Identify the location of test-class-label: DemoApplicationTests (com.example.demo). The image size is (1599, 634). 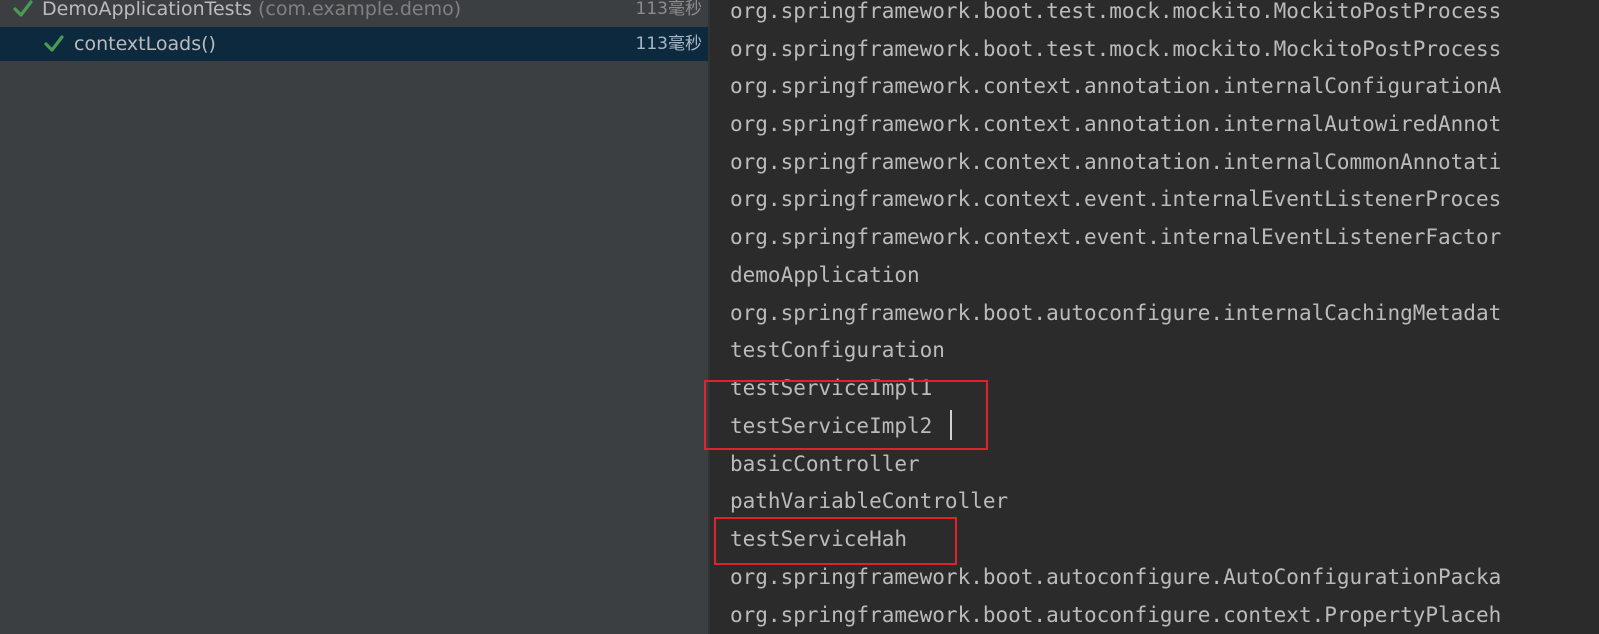
(251, 13).